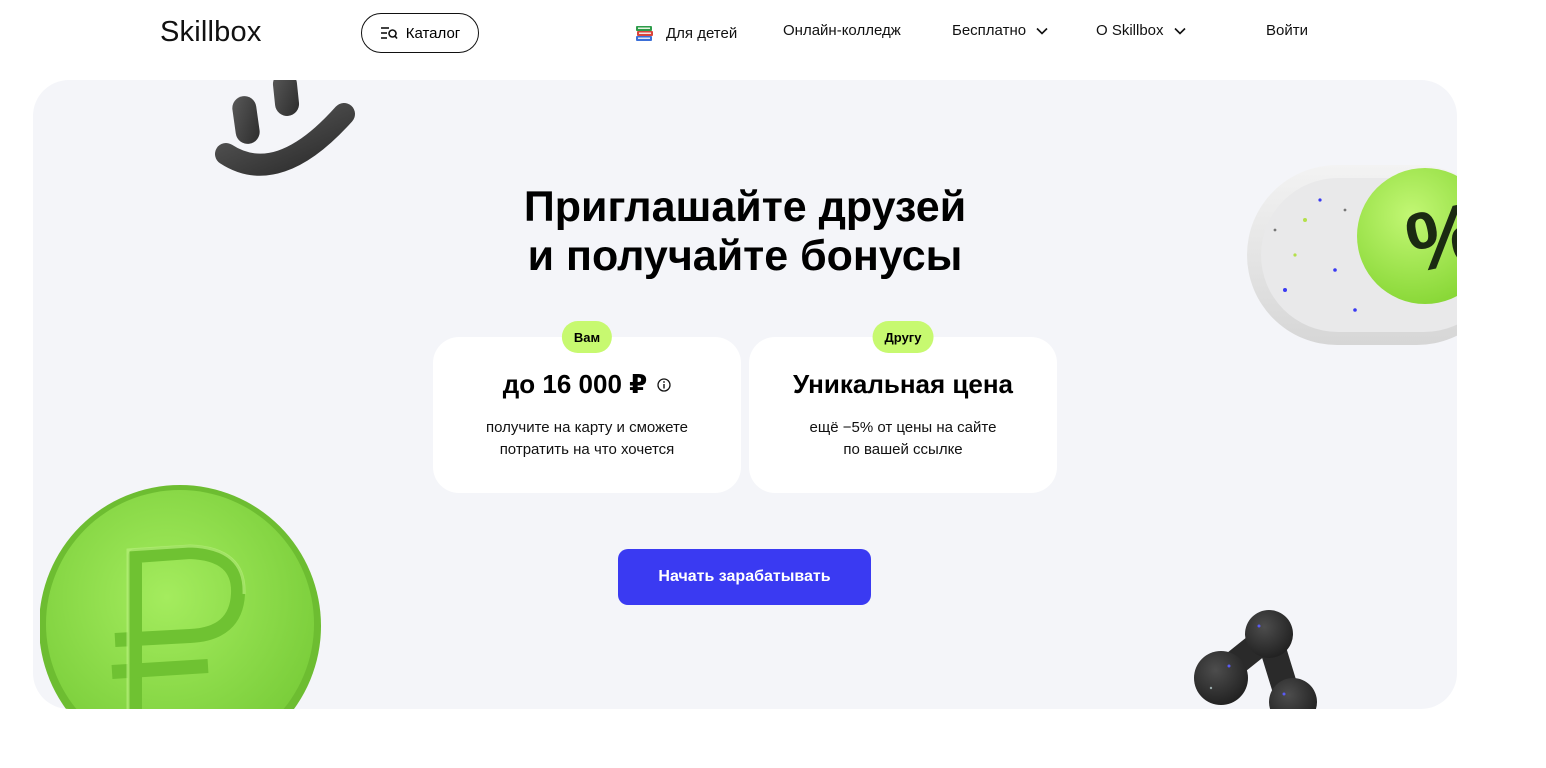 The width and height of the screenshot is (1546, 768). What do you see at coordinates (587, 427) in the screenshot?
I see `card-desc-you-line-1: получите на карту и сможете` at bounding box center [587, 427].